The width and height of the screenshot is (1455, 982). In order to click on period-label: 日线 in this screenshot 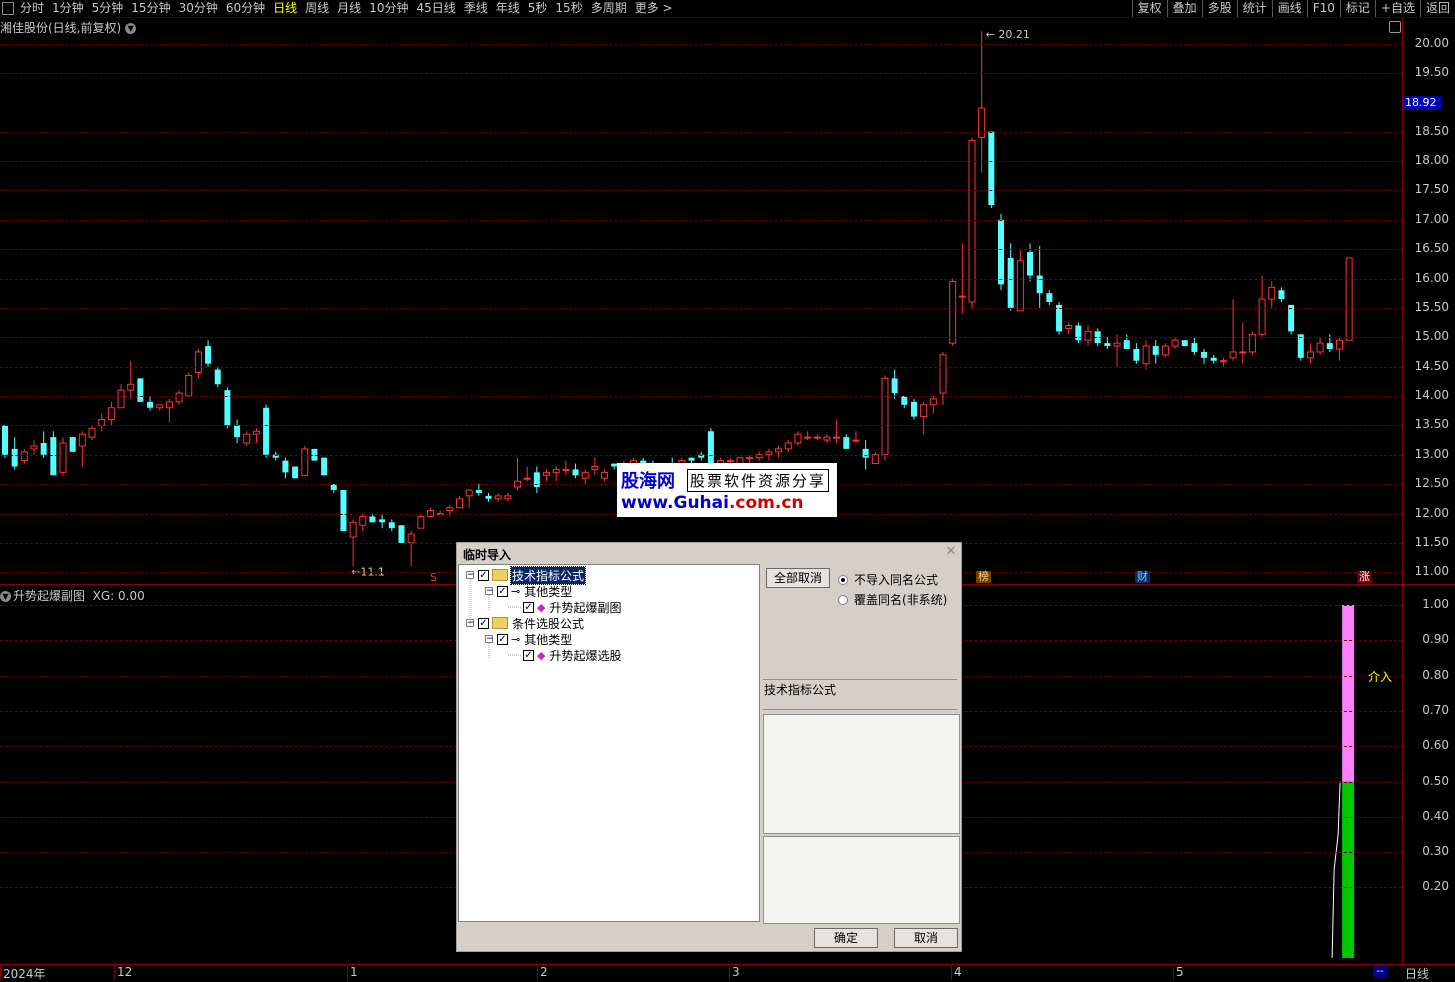, I will do `click(1417, 973)`.